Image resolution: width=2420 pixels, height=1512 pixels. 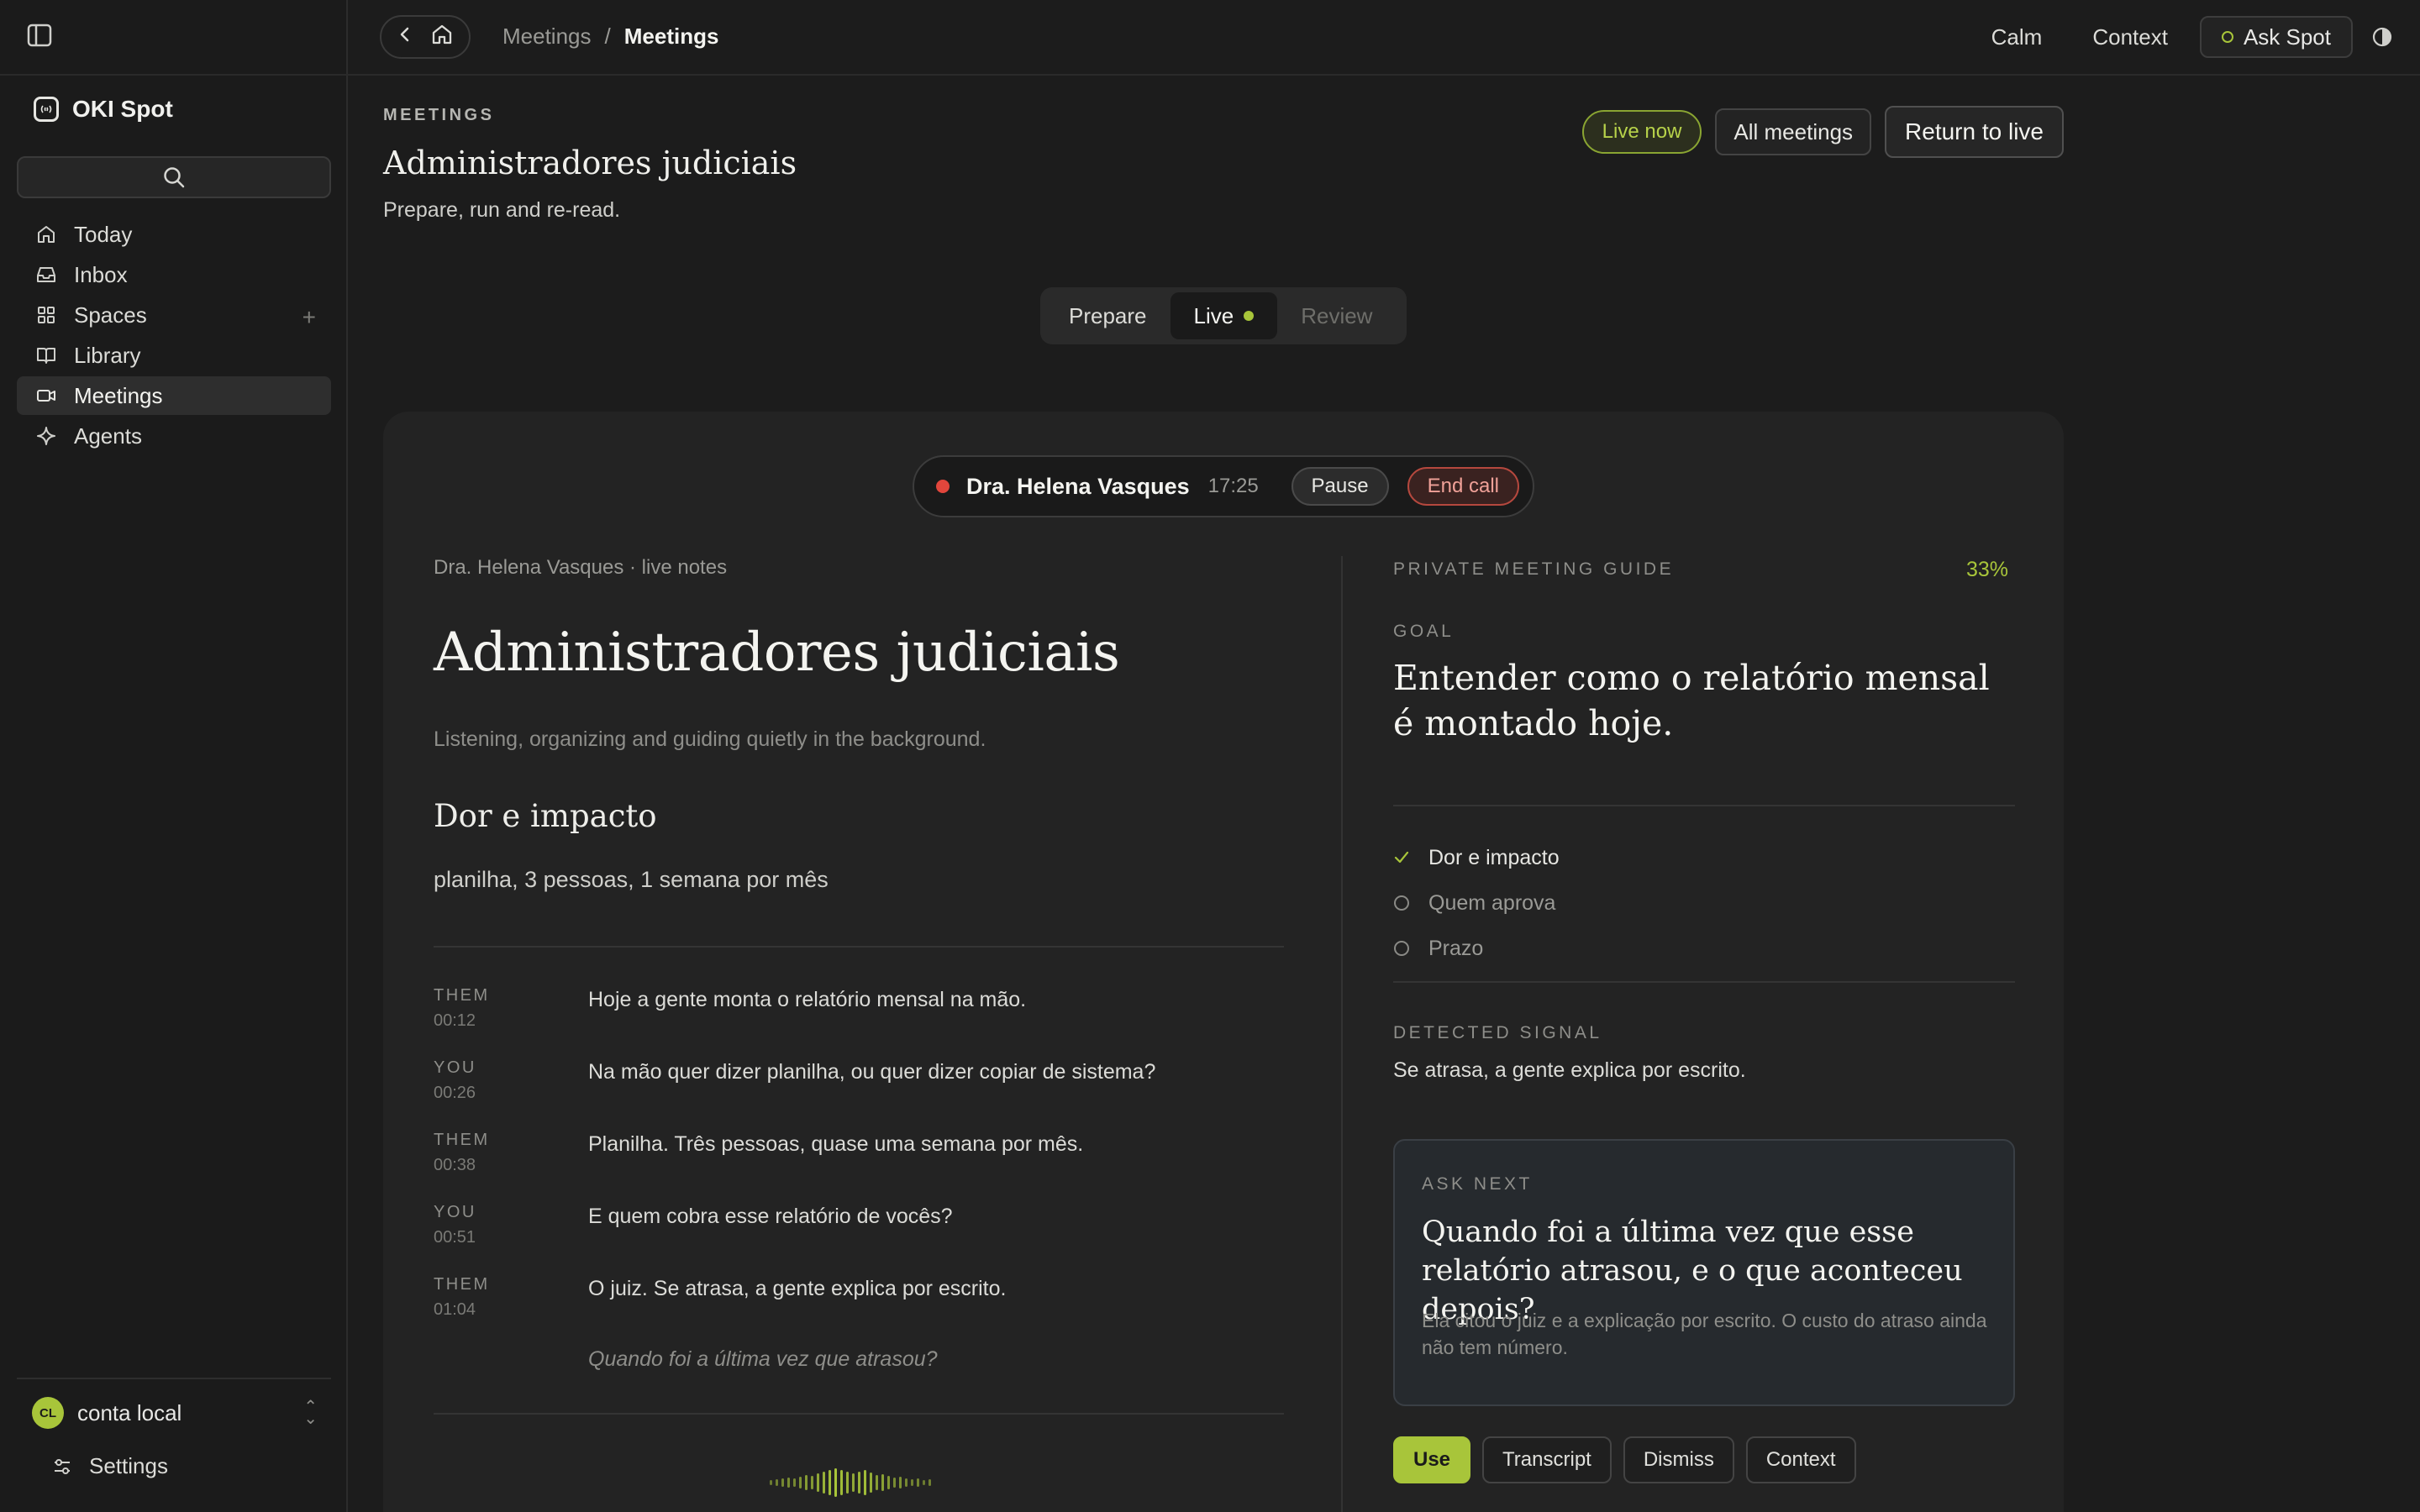 What do you see at coordinates (1233, 486) in the screenshot?
I see `call-timer: 17:25` at bounding box center [1233, 486].